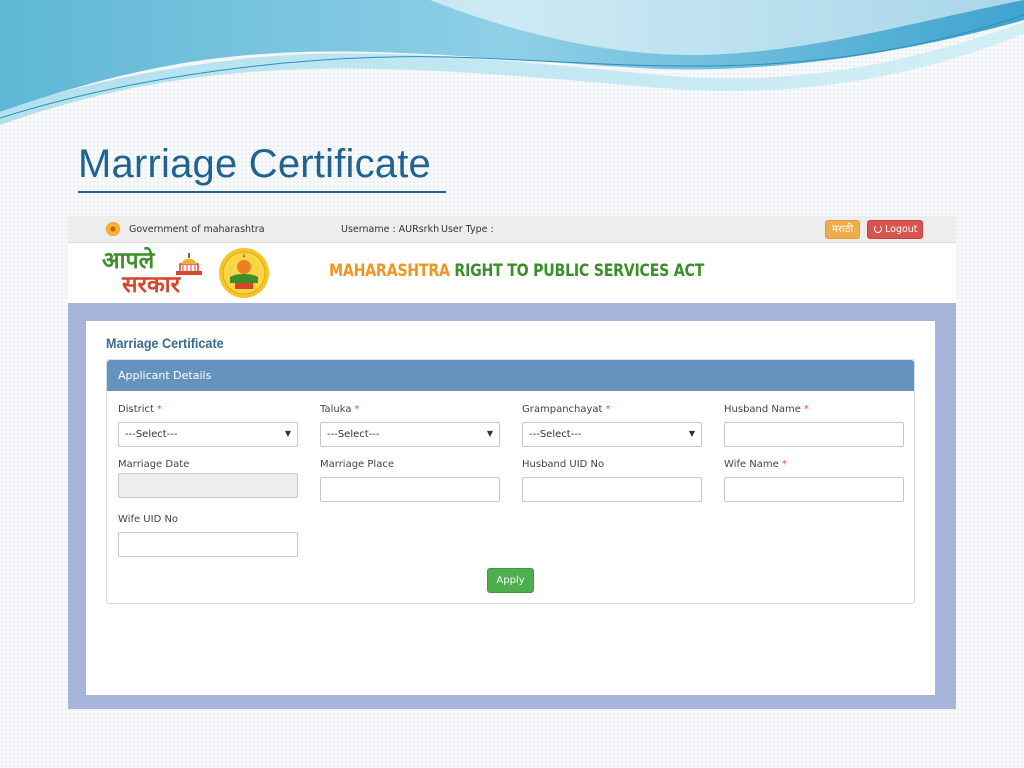 This screenshot has width=1024, height=768. Describe the element at coordinates (154, 464) in the screenshot. I see `marriage-date-label: Marriage Date` at that location.